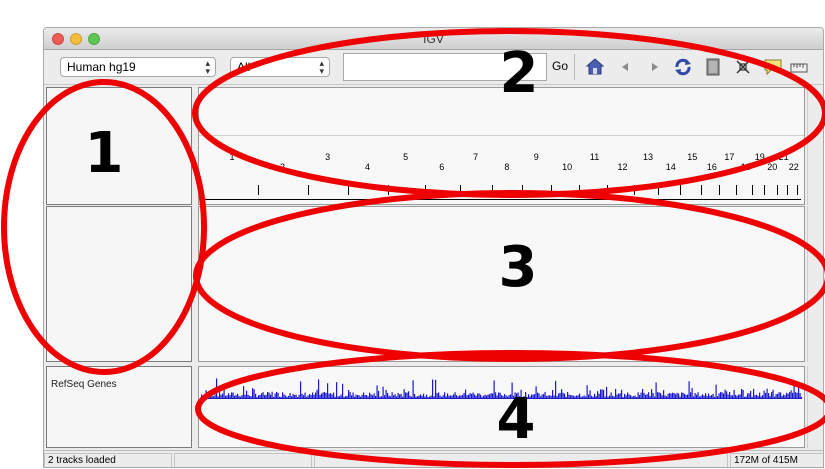  I want to click on home-icon, so click(595, 67).